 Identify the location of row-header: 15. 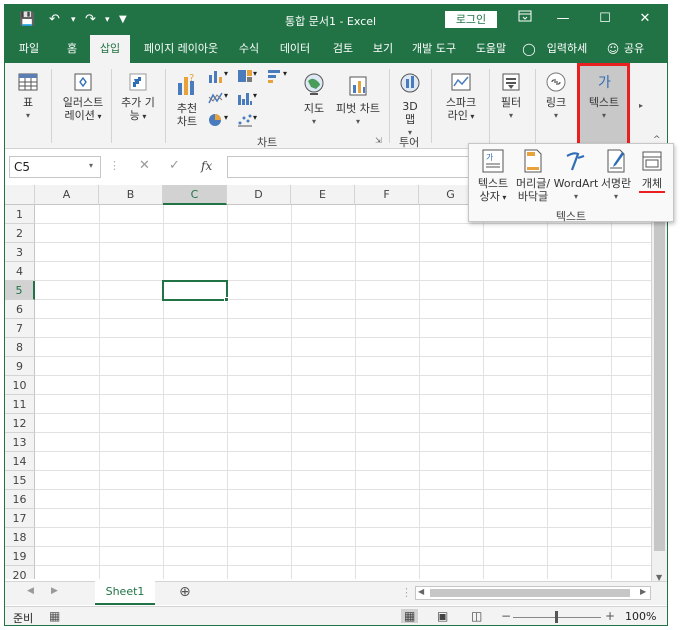
(20, 480).